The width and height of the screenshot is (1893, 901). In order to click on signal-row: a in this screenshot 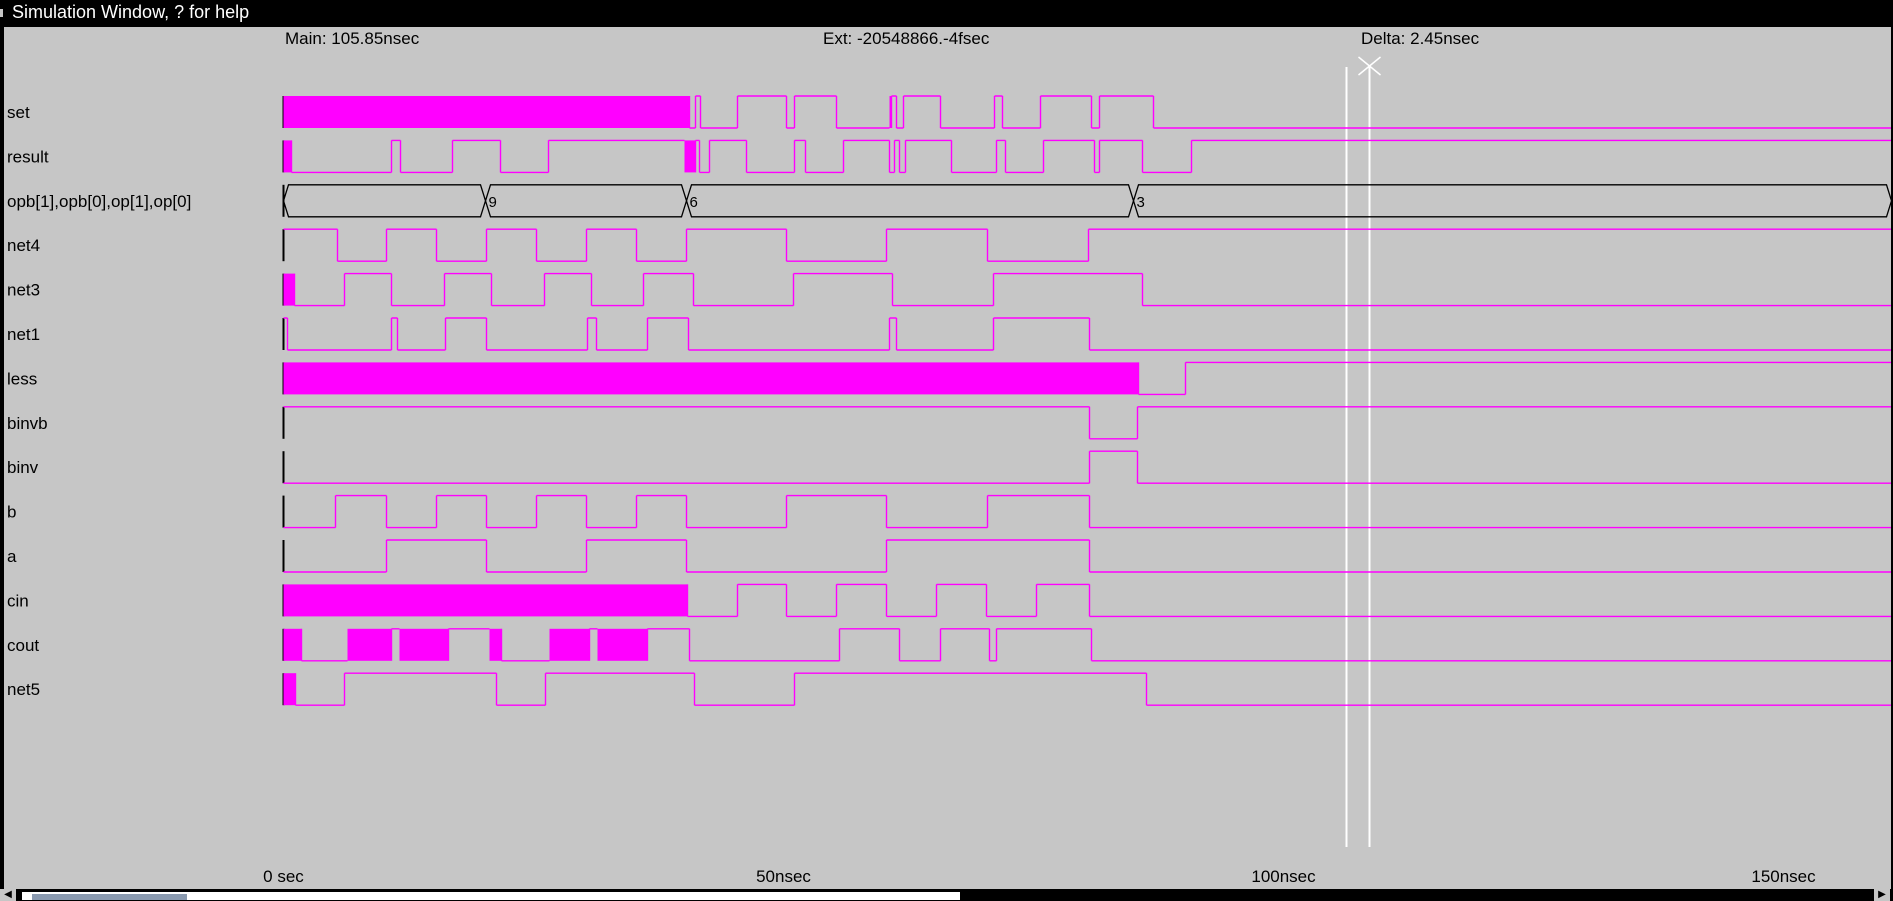, I will do `click(950, 556)`.